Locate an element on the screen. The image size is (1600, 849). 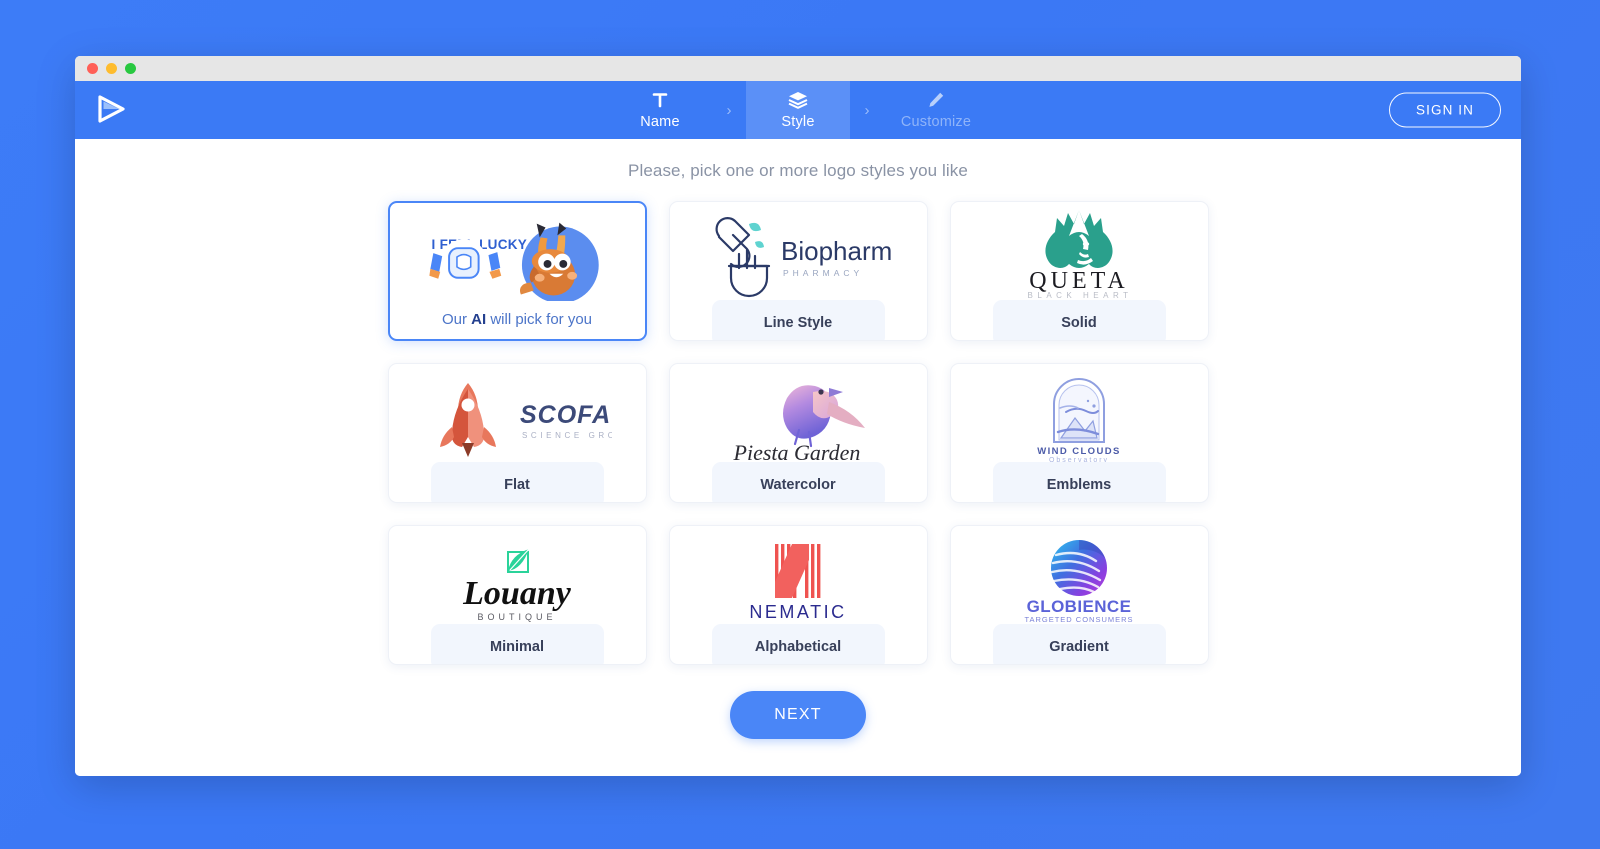
style-card-lucky: I FEEL LUCKY ! Our AI will pick for you is located at coordinates (517, 271).